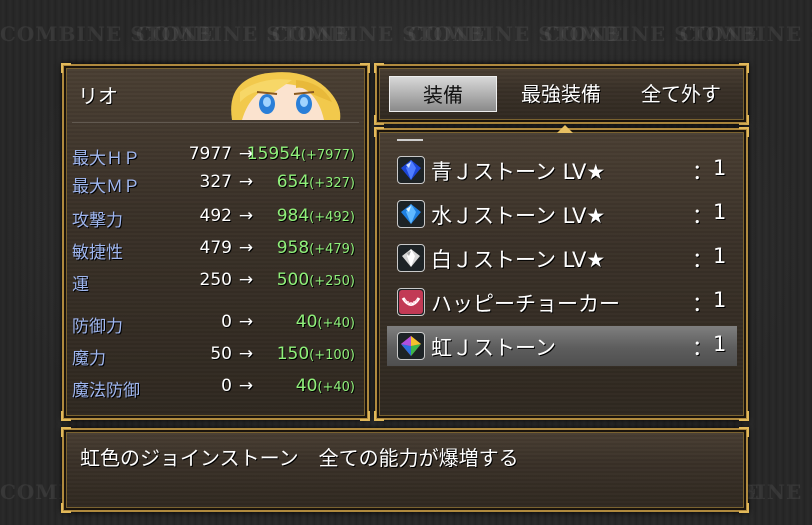  What do you see at coordinates (411, 302) in the screenshot?
I see `choker-icon` at bounding box center [411, 302].